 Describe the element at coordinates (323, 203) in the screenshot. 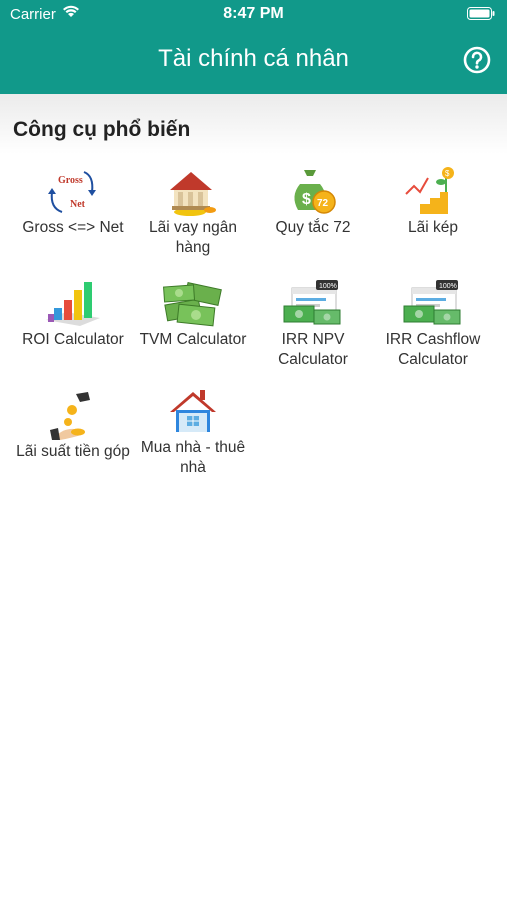

I see `svg-text: 72` at that location.